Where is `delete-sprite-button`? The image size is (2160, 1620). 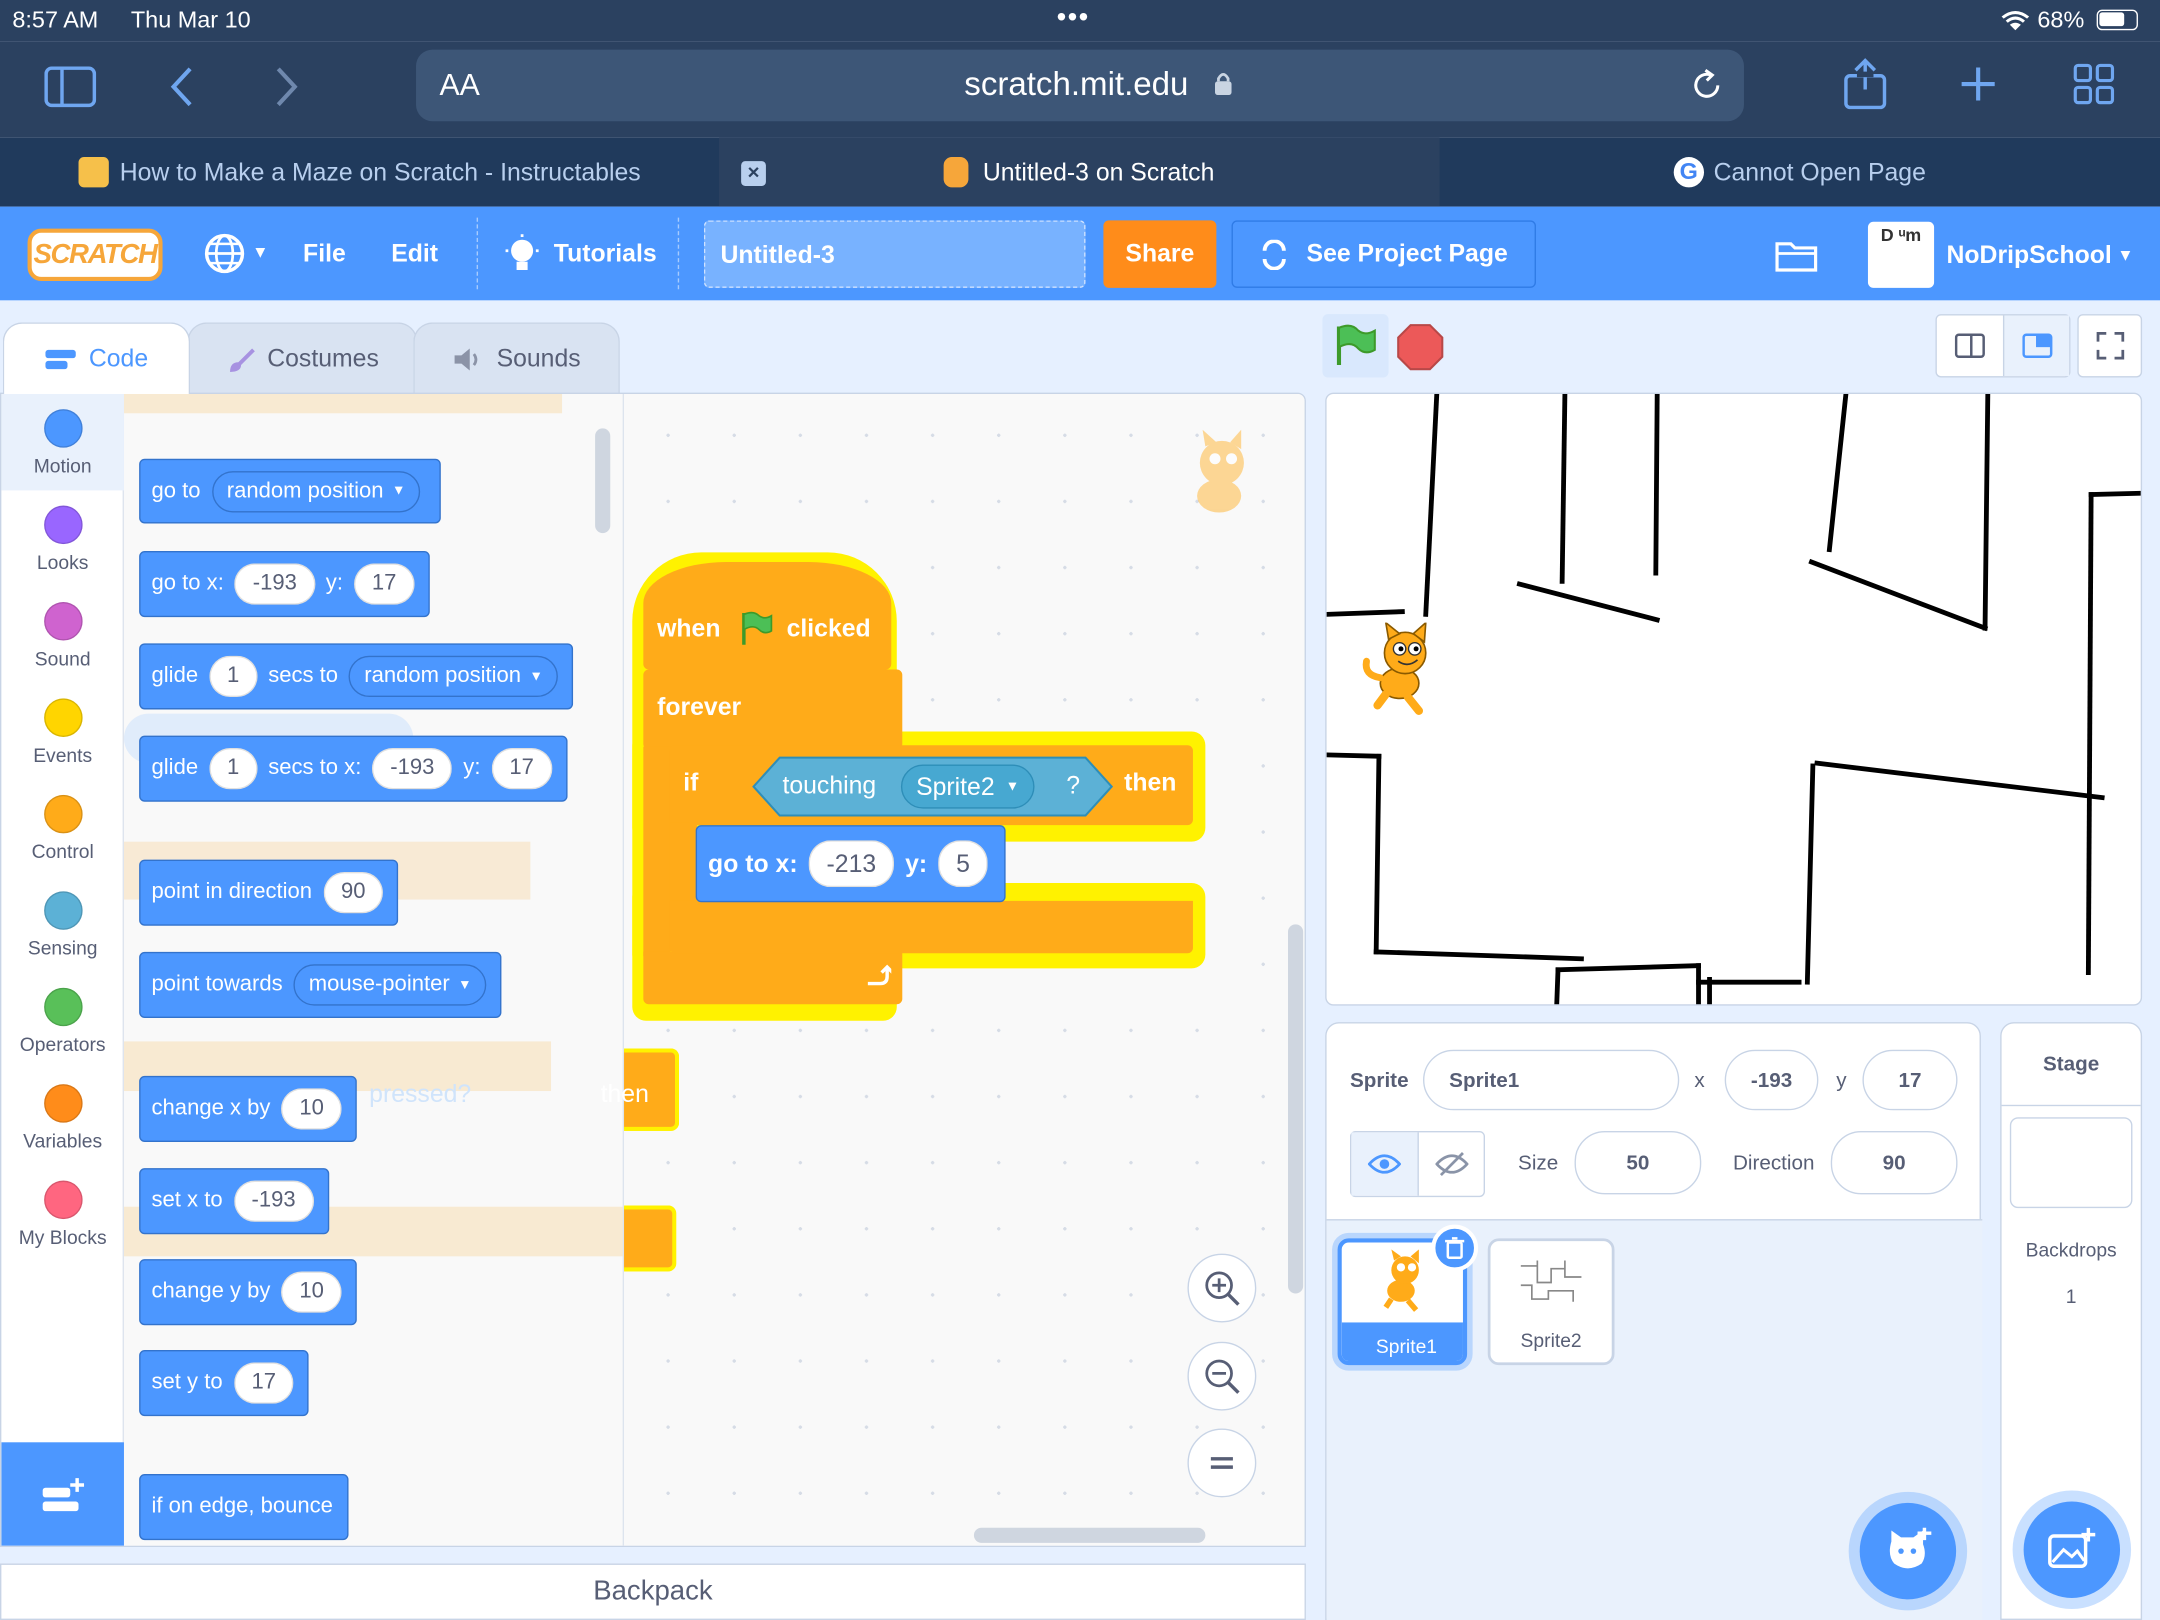
delete-sprite-button is located at coordinates (1455, 1248).